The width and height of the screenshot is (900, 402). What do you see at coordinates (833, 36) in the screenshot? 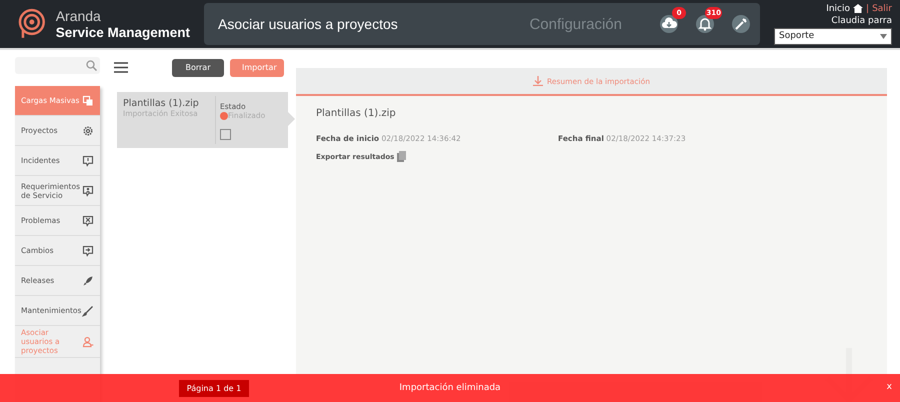
I see `role-select: Soporte` at bounding box center [833, 36].